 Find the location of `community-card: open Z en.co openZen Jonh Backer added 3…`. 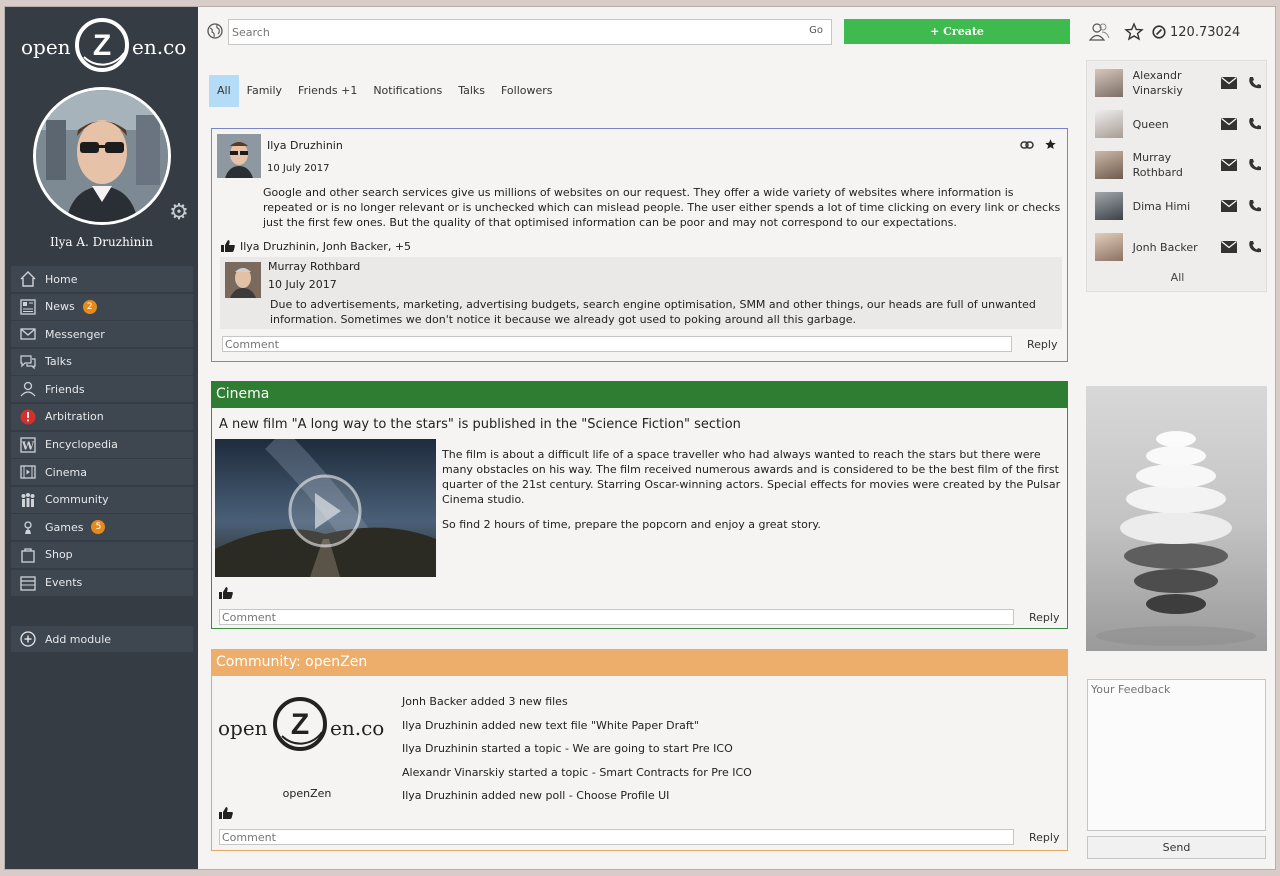

community-card: open Z en.co openZen Jonh Backer added 3… is located at coordinates (639, 763).